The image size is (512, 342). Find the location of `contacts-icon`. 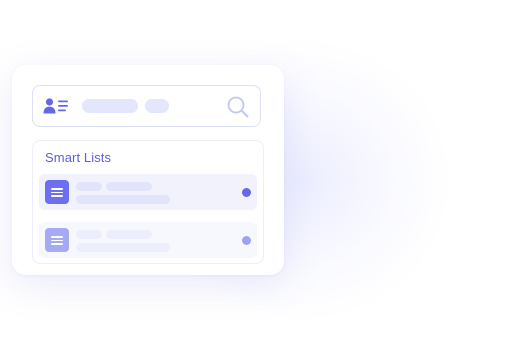

contacts-icon is located at coordinates (55, 106).